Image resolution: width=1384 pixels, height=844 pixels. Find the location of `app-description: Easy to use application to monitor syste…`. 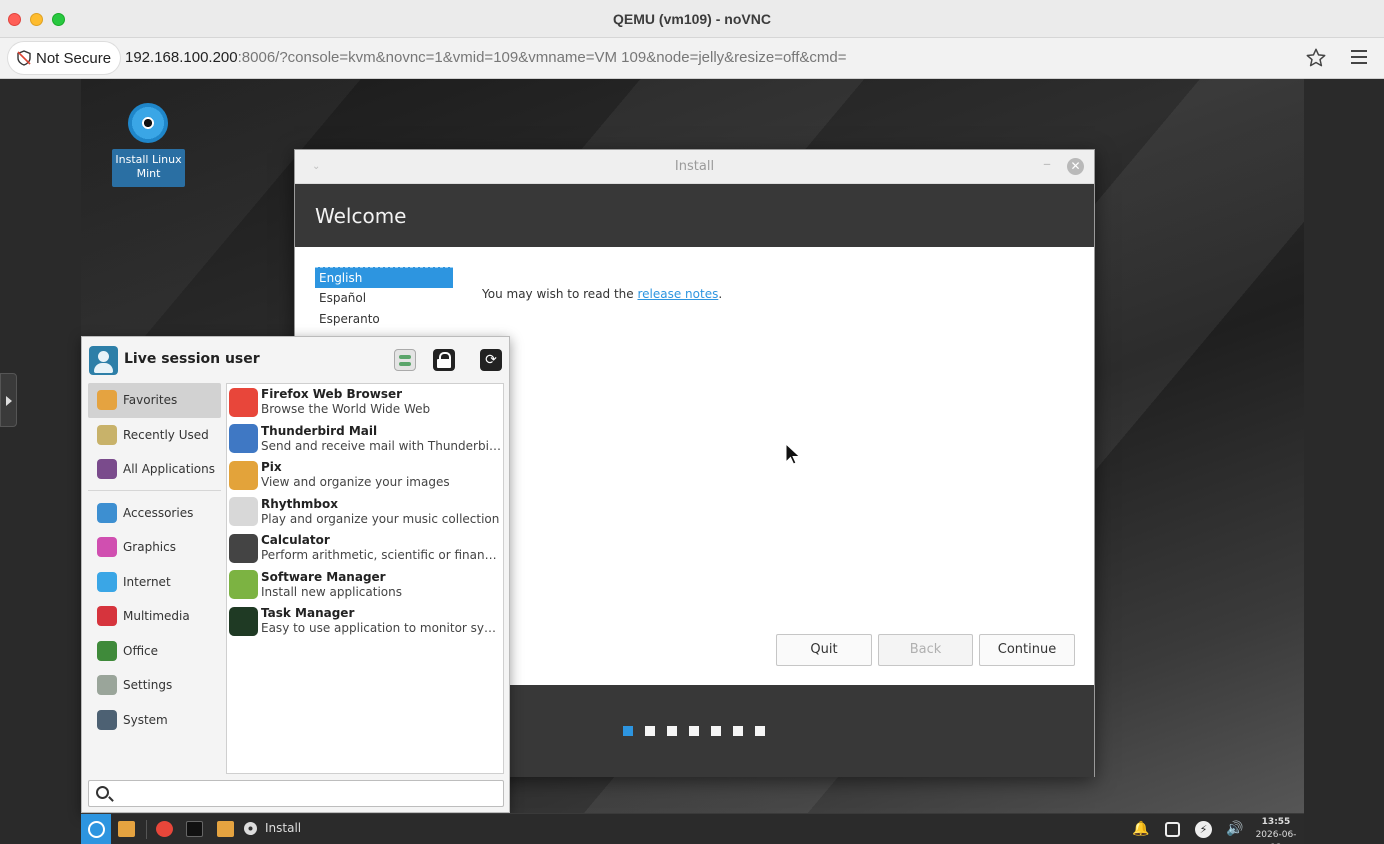

app-description: Easy to use application to monitor syste… is located at coordinates (381, 628).